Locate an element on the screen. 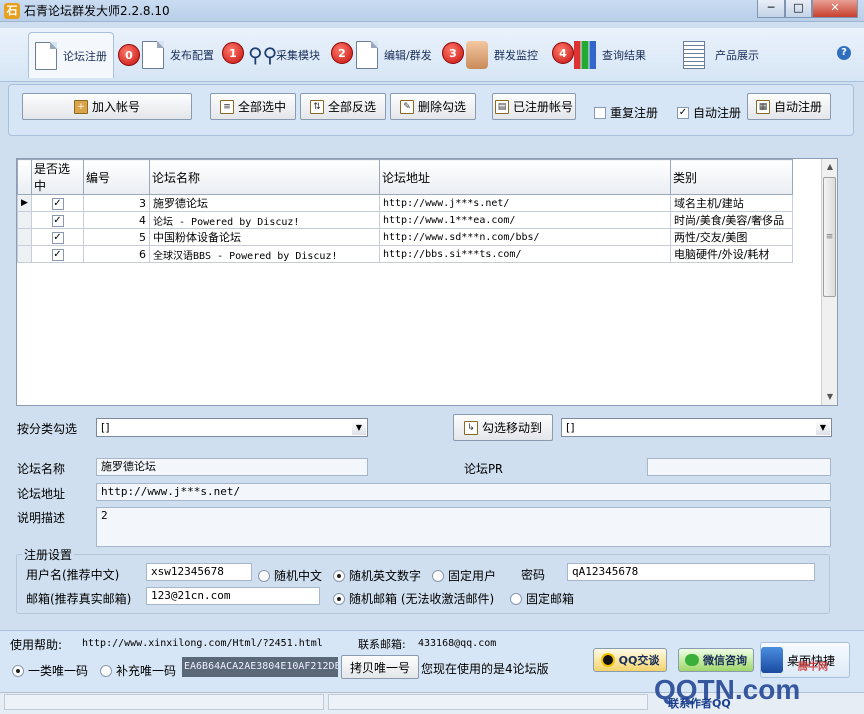  password-input: qA12345678 is located at coordinates (691, 572).